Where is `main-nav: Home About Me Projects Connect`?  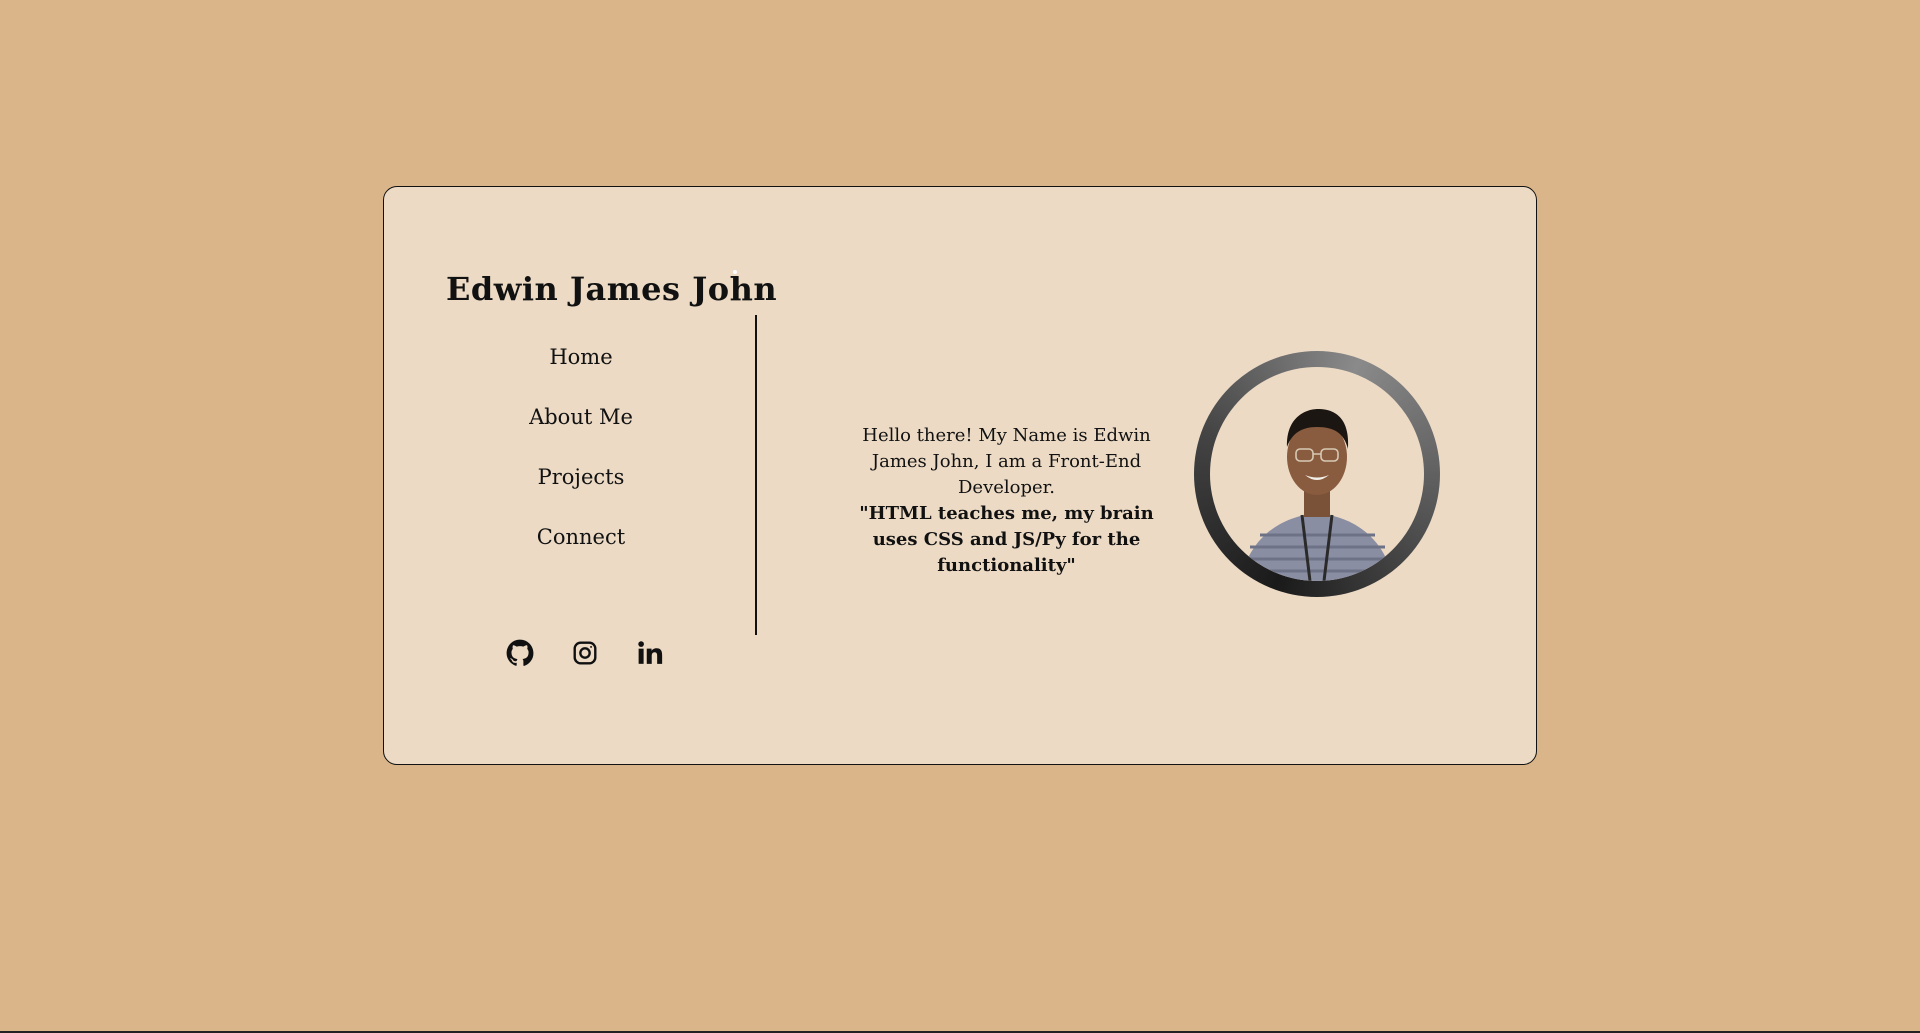 main-nav: Home About Me Projects Connect is located at coordinates (581, 463).